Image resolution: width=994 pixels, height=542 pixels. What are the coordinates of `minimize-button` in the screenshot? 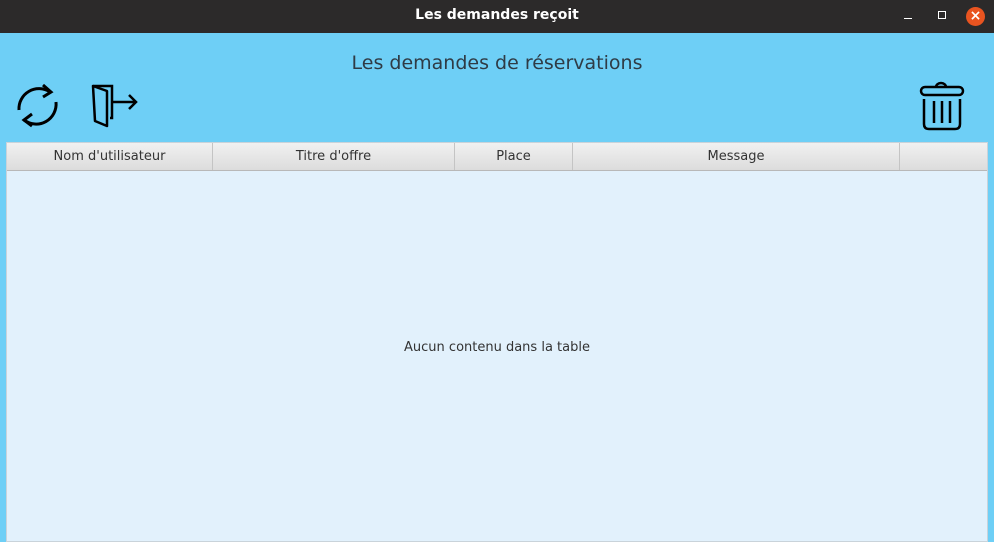 It's located at (908, 16).